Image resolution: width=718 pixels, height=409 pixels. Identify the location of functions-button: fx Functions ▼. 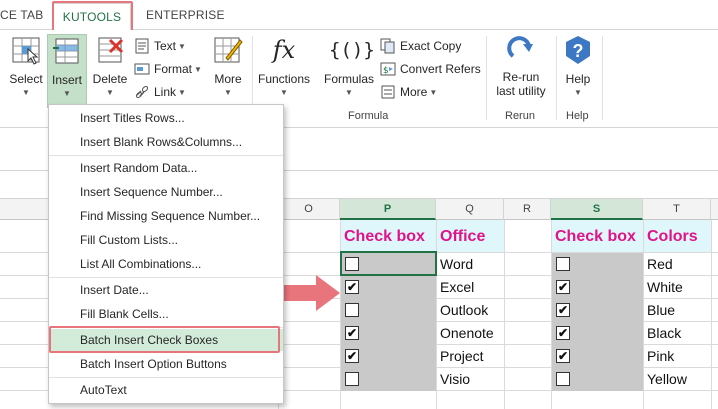
(284, 71).